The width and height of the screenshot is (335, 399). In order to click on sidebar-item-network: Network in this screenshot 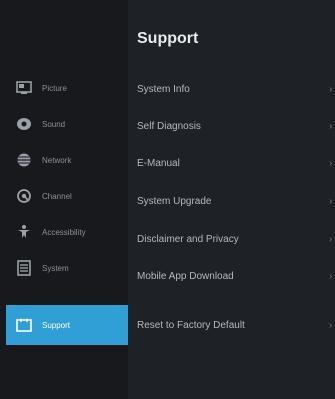, I will do `click(64, 160)`.